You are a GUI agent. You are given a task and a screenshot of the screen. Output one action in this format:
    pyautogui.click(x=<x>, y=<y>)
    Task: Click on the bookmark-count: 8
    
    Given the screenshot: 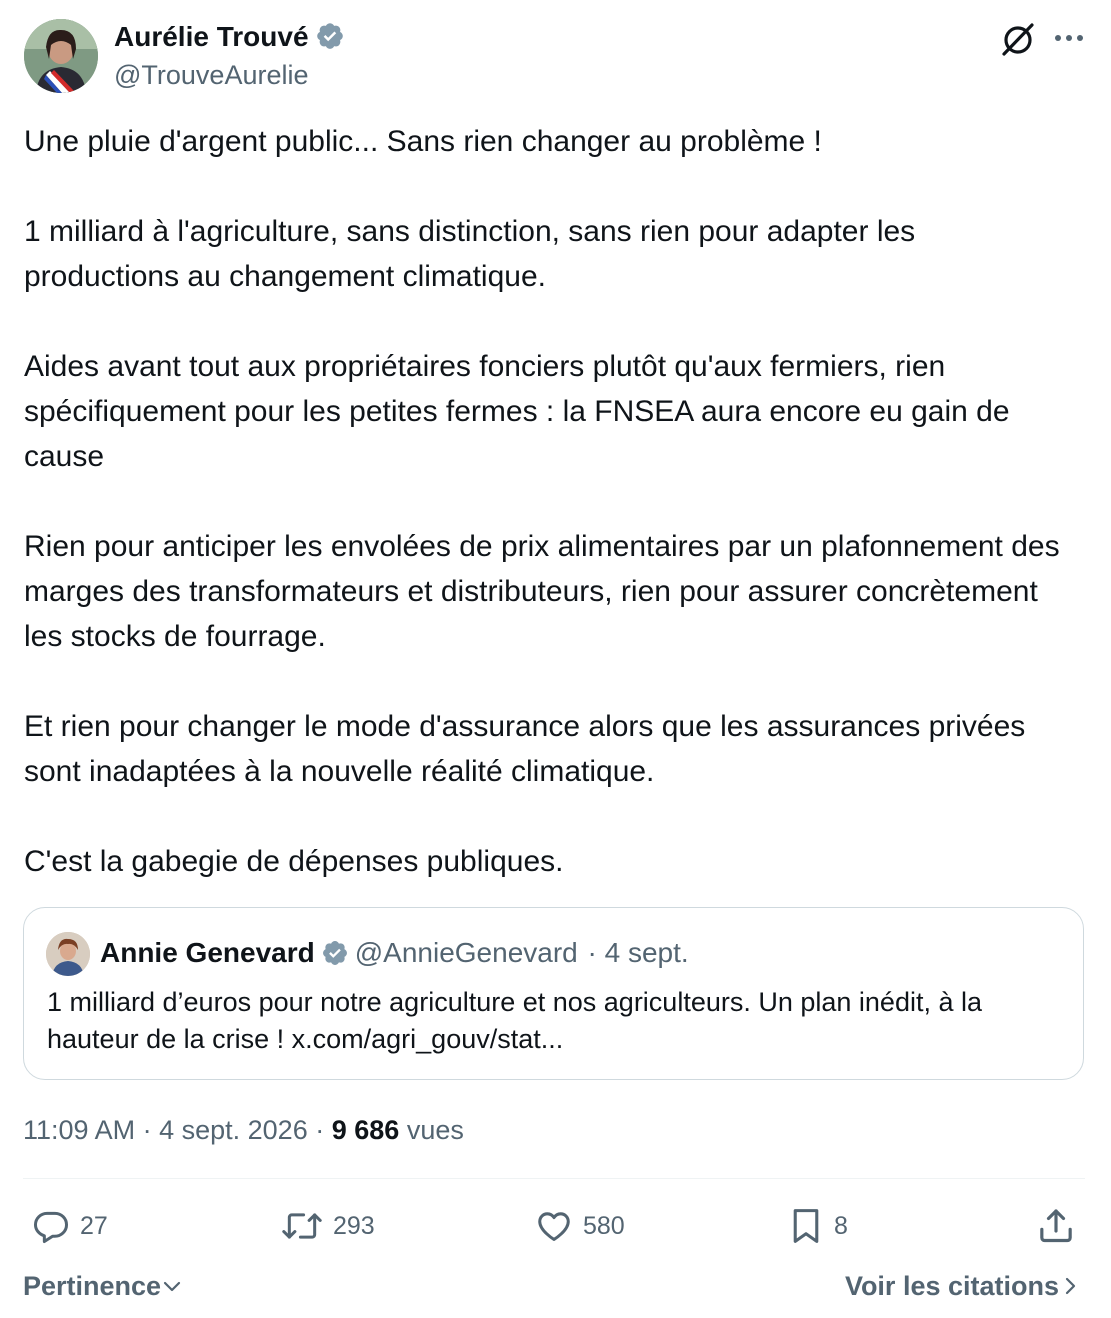 What is the action you would take?
    pyautogui.click(x=841, y=1225)
    